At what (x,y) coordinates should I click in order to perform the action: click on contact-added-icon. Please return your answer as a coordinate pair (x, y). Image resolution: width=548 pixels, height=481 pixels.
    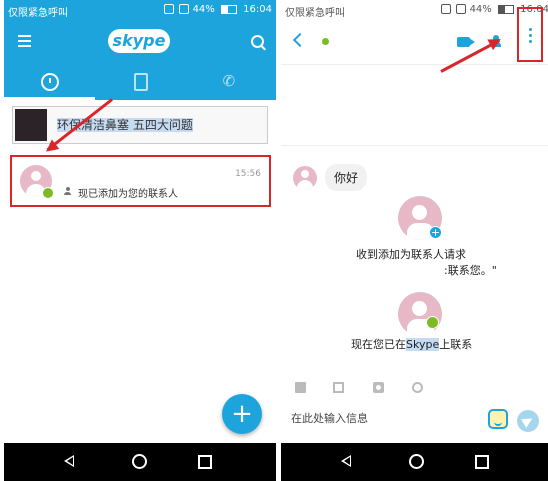
    Looking at the image, I should click on (67, 191).